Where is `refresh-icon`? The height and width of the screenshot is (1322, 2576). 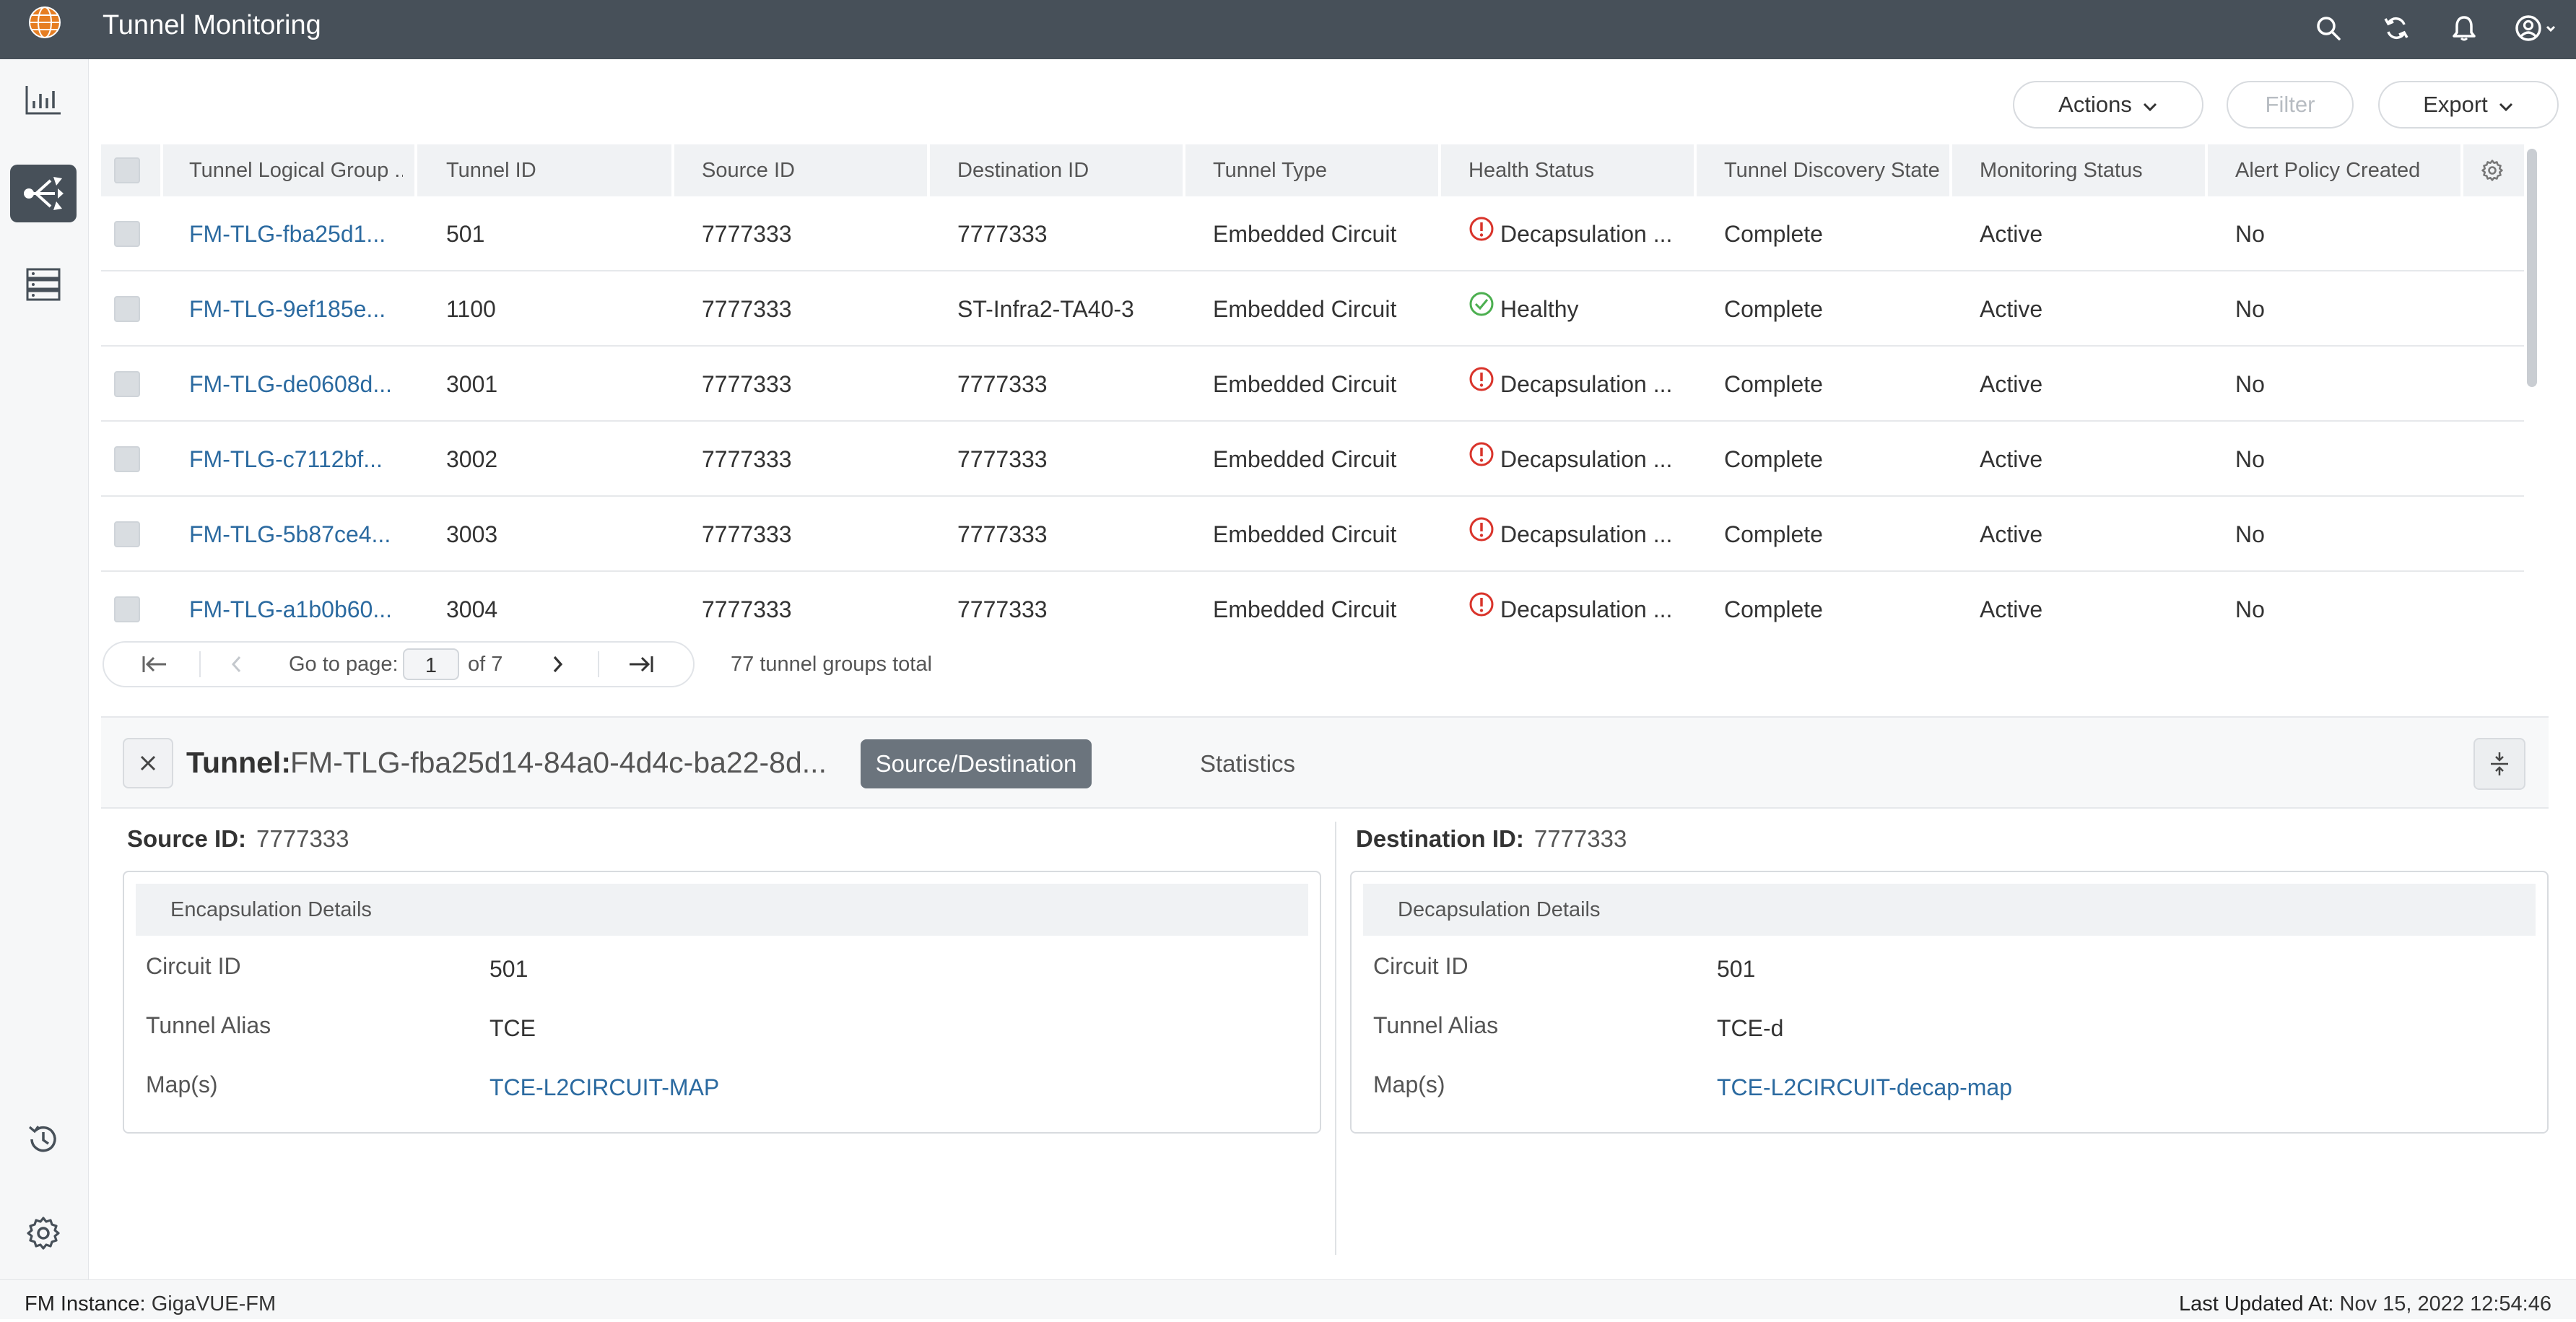
refresh-icon is located at coordinates (2396, 28).